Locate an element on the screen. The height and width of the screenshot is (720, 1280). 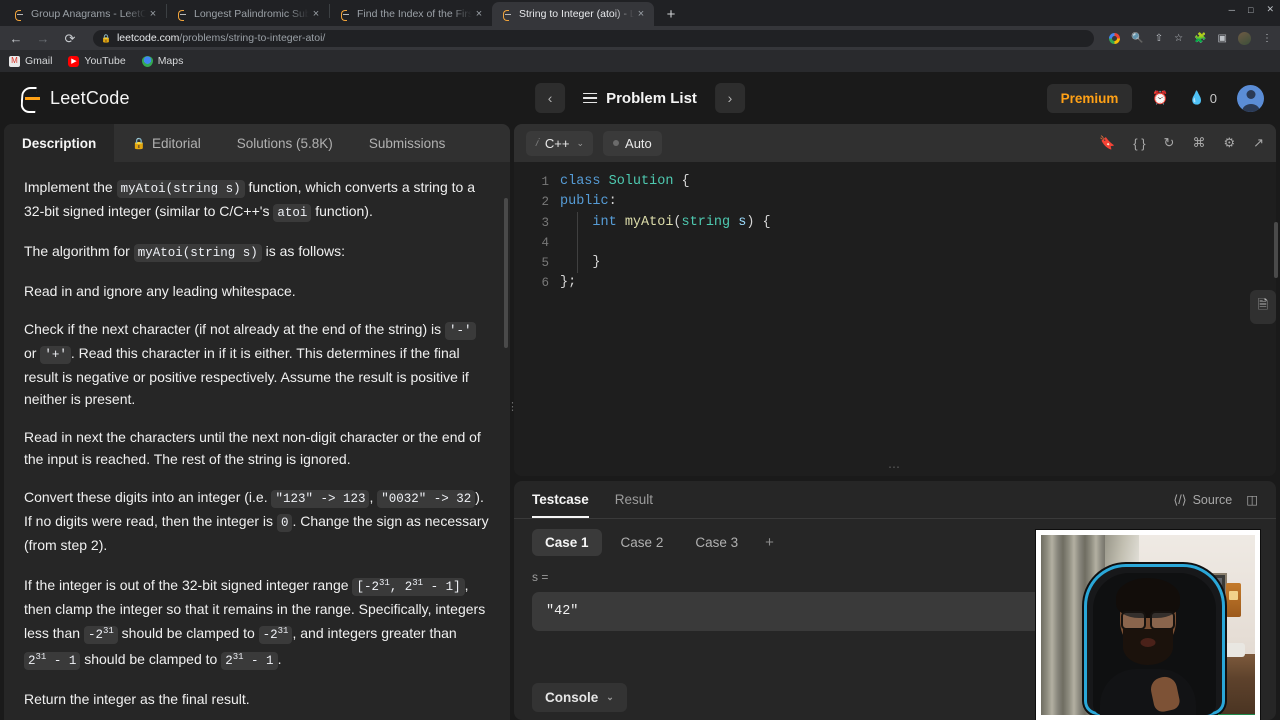
source-button: ⟨/⟩ Source is located at coordinates (1202, 500).